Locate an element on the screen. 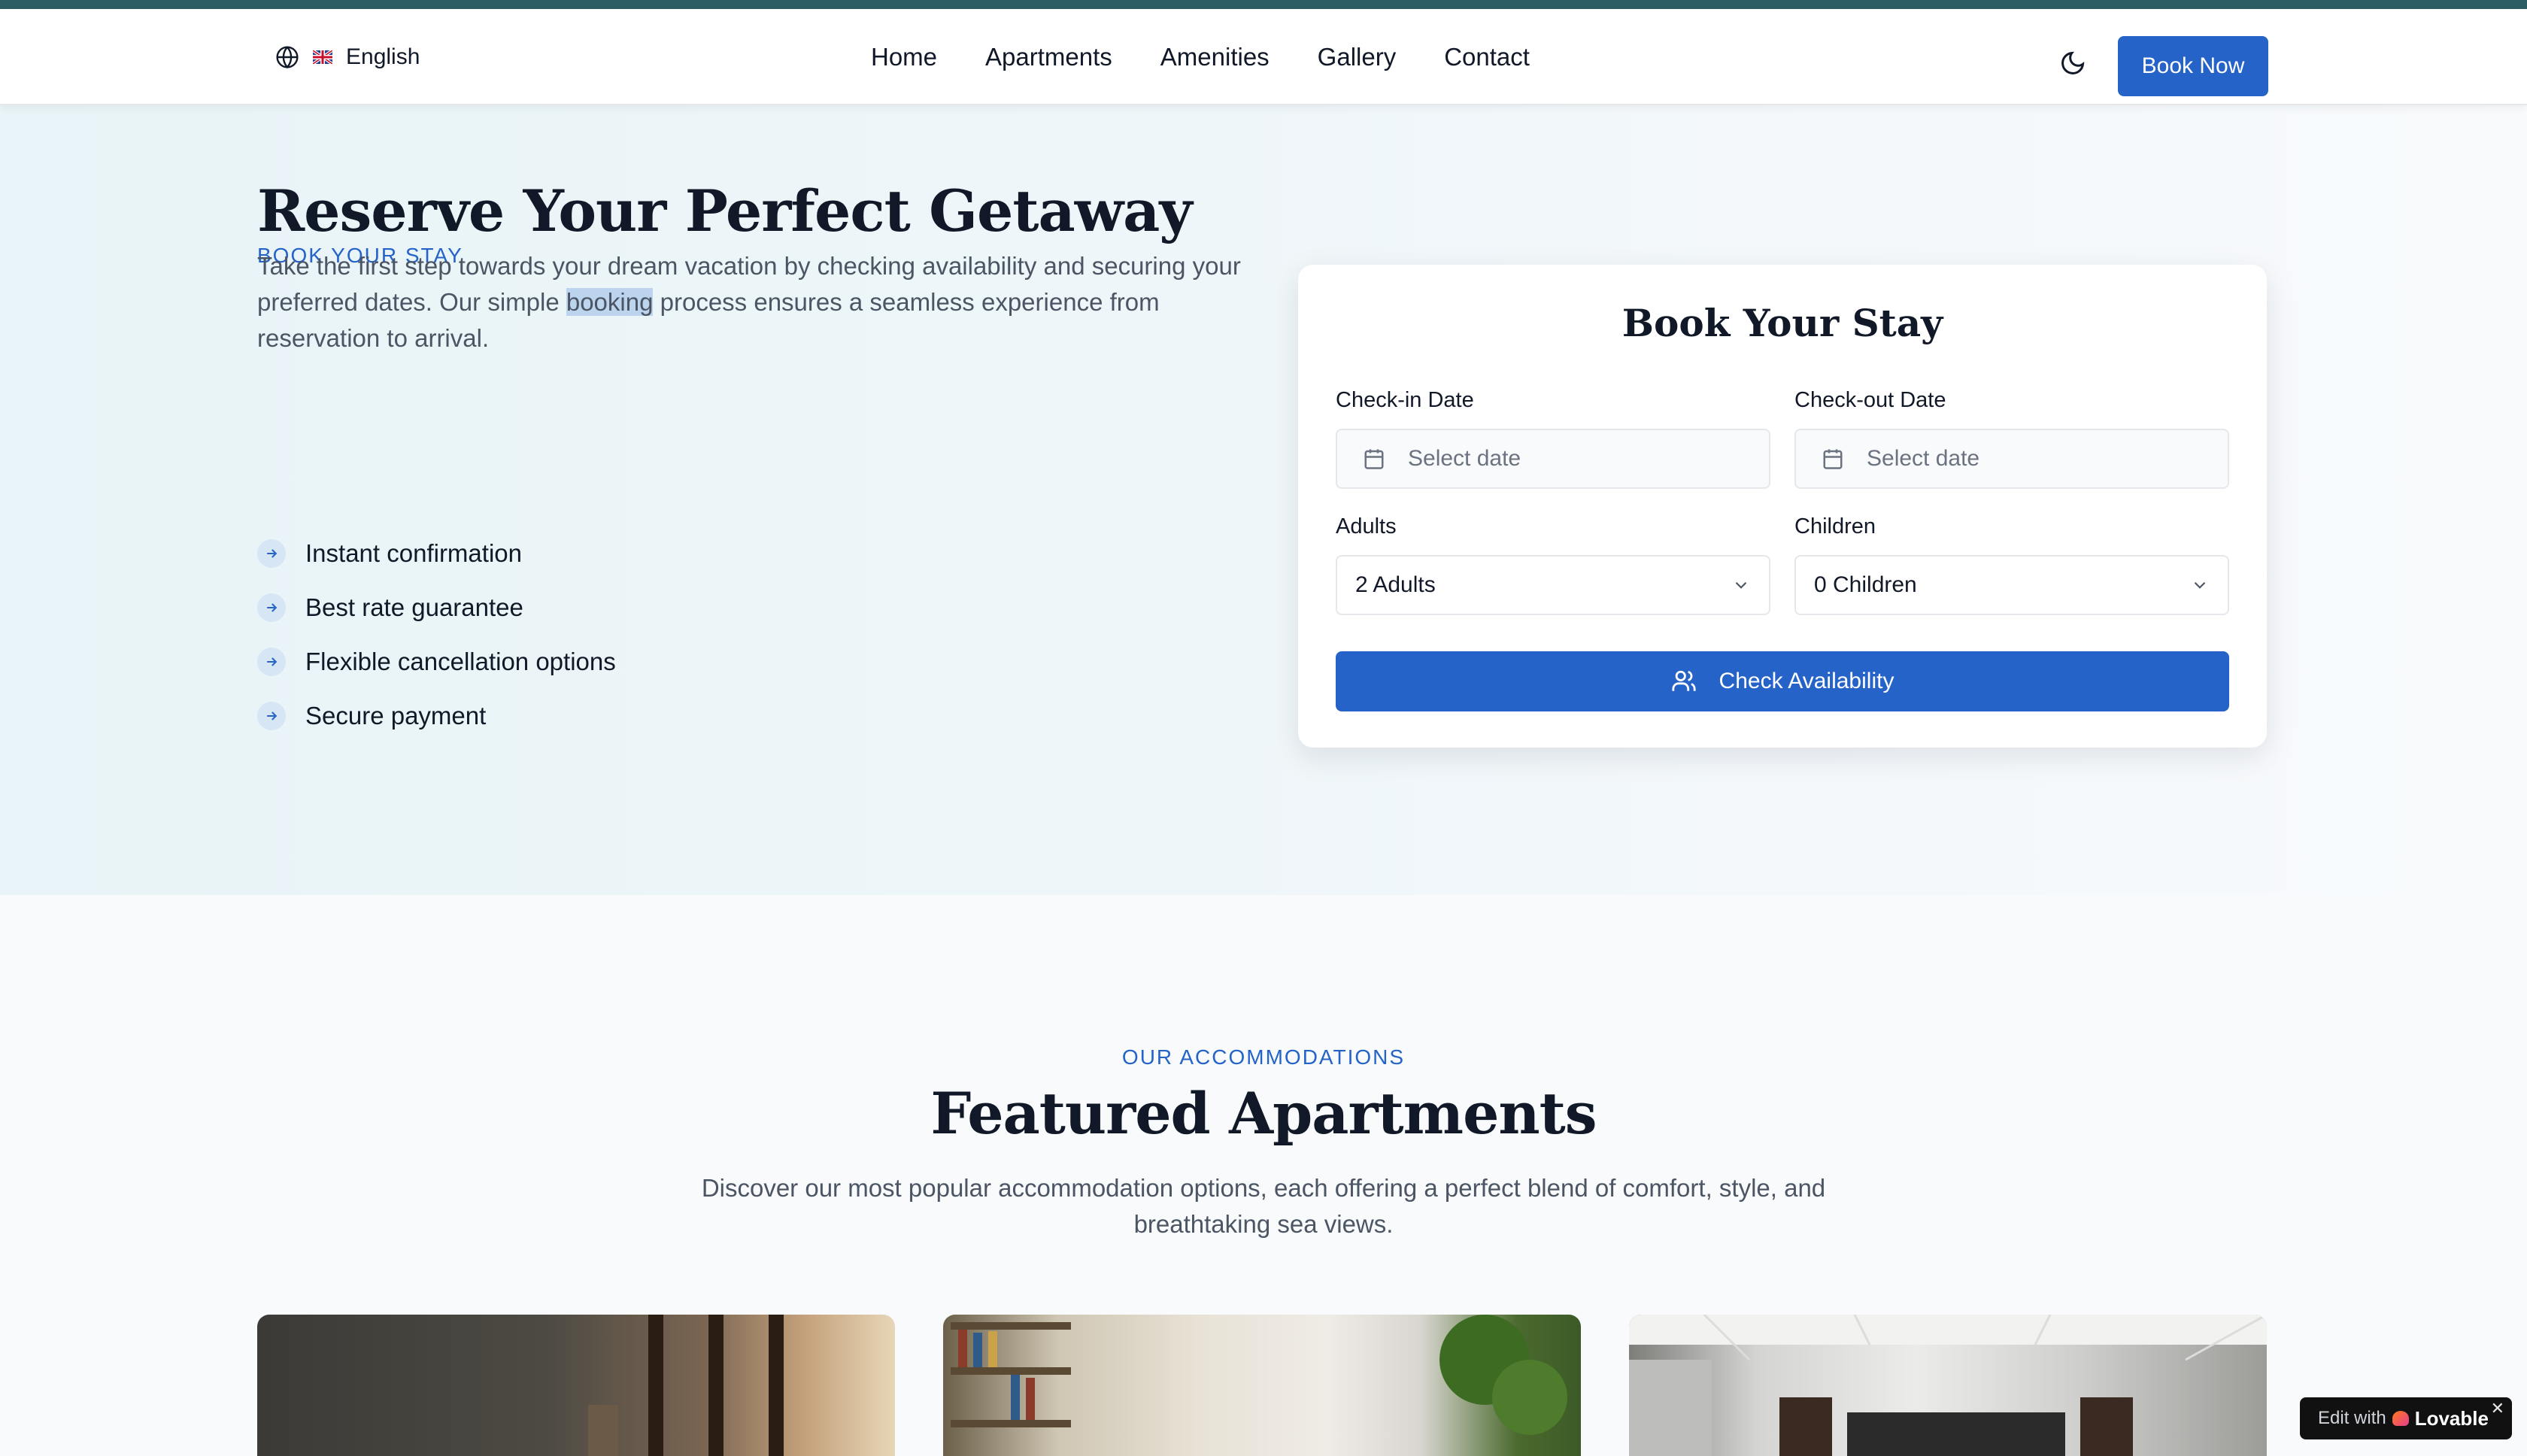 The image size is (2527, 1456). language-label: English is located at coordinates (383, 56).